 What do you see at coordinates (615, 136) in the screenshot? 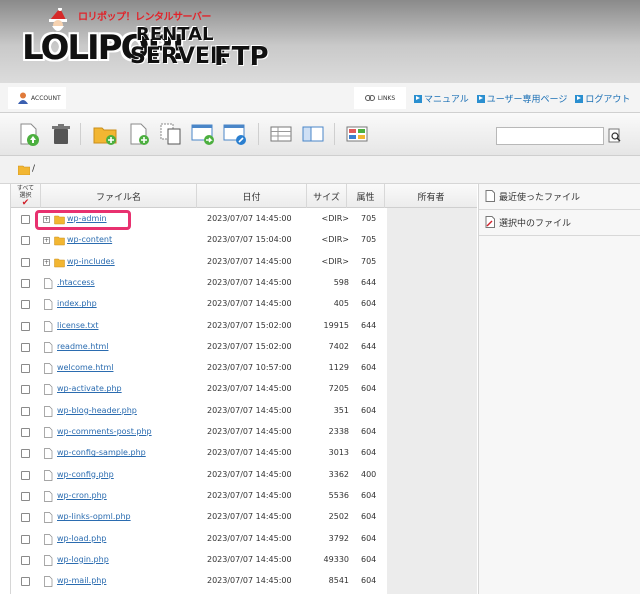
I see `search-icon` at bounding box center [615, 136].